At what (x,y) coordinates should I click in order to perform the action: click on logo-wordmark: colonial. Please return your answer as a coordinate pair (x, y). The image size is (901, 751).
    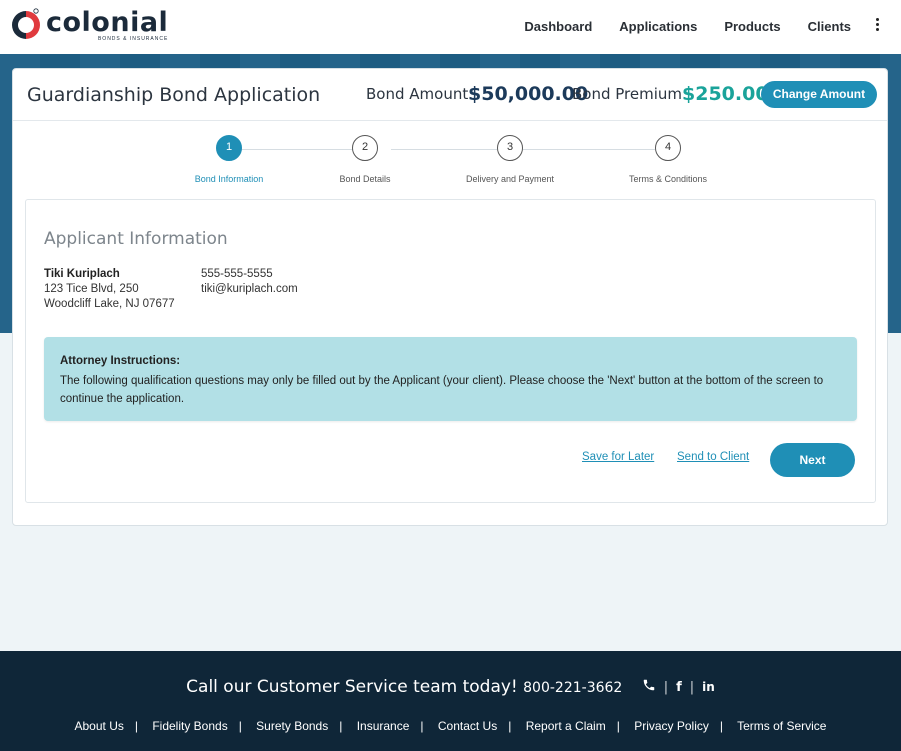
    Looking at the image, I should click on (107, 22).